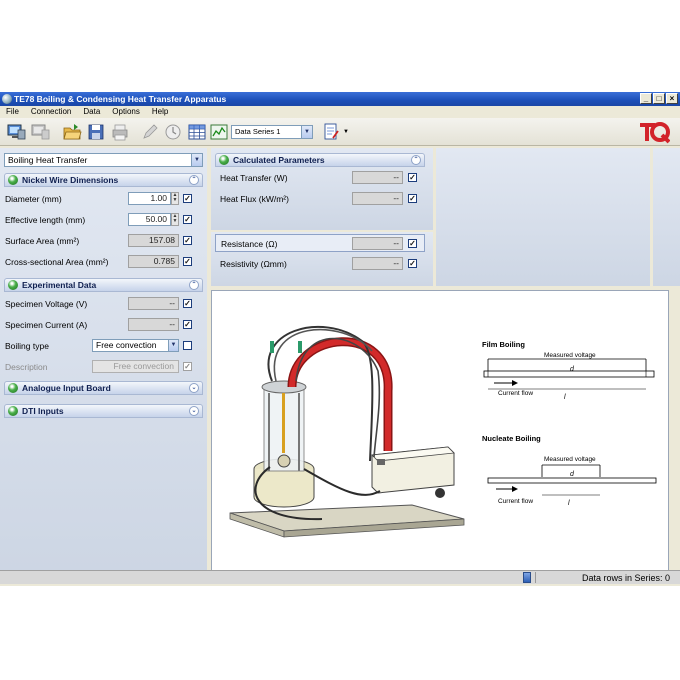 The width and height of the screenshot is (680, 680). What do you see at coordinates (515, 393) in the screenshot?
I see `film-current-flow-label: Current flow` at bounding box center [515, 393].